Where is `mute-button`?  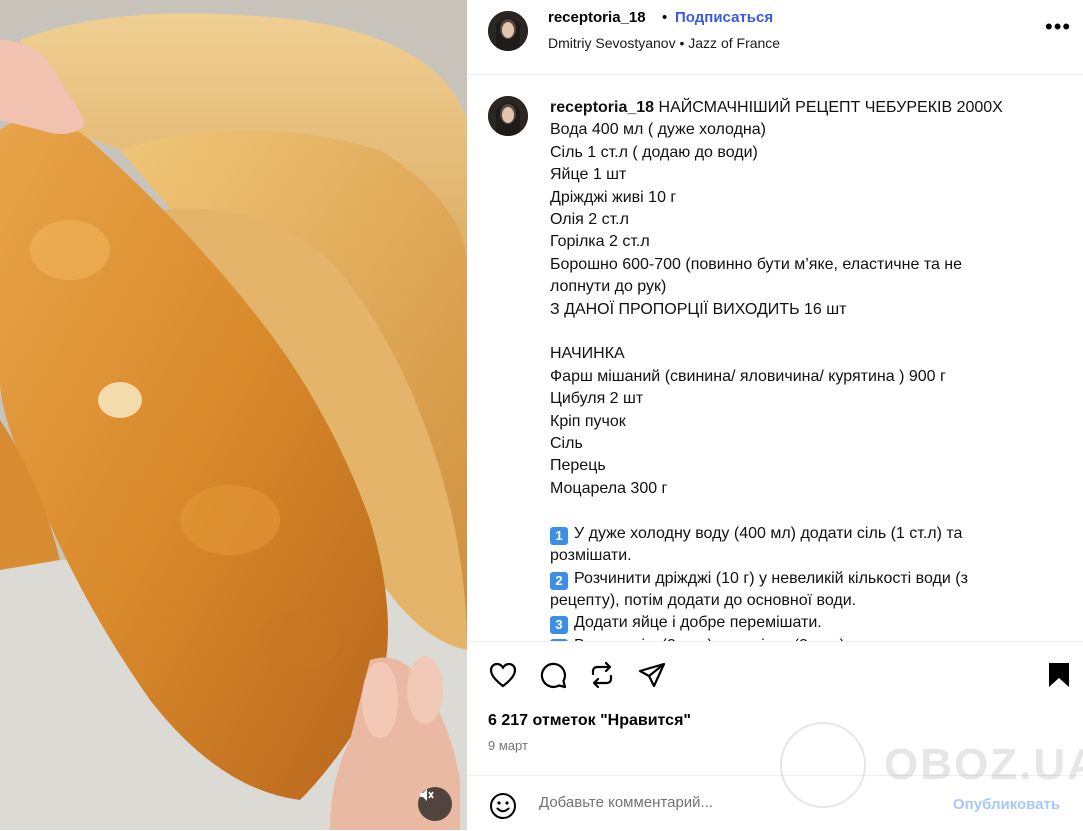 mute-button is located at coordinates (435, 804).